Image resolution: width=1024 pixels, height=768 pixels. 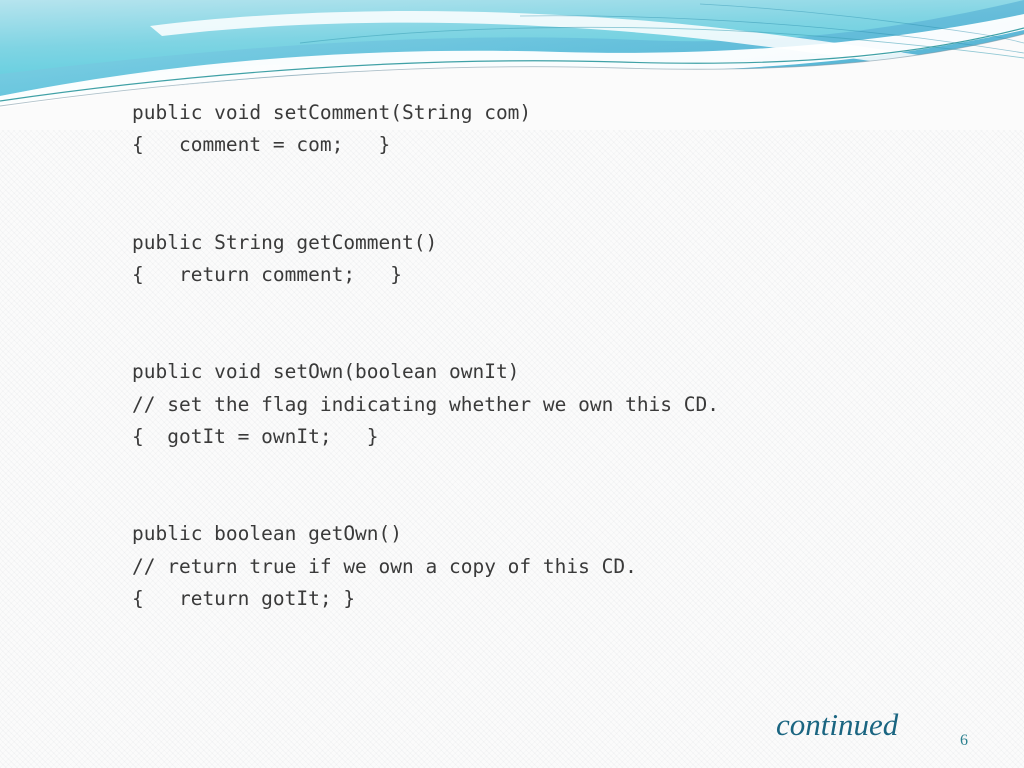 What do you see at coordinates (267, 534) in the screenshot?
I see `code-line: public boolean getOwn()` at bounding box center [267, 534].